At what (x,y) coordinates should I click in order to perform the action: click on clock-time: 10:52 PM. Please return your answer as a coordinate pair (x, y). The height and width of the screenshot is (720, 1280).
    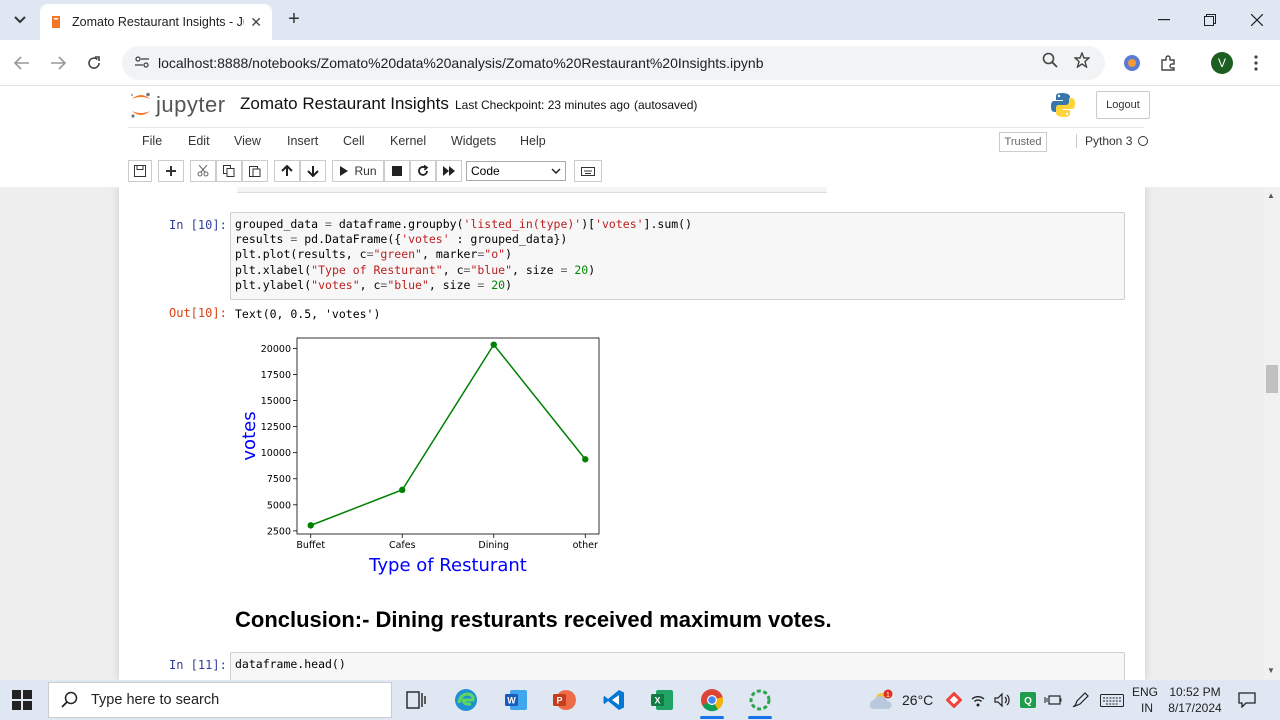
    Looking at the image, I should click on (1195, 692).